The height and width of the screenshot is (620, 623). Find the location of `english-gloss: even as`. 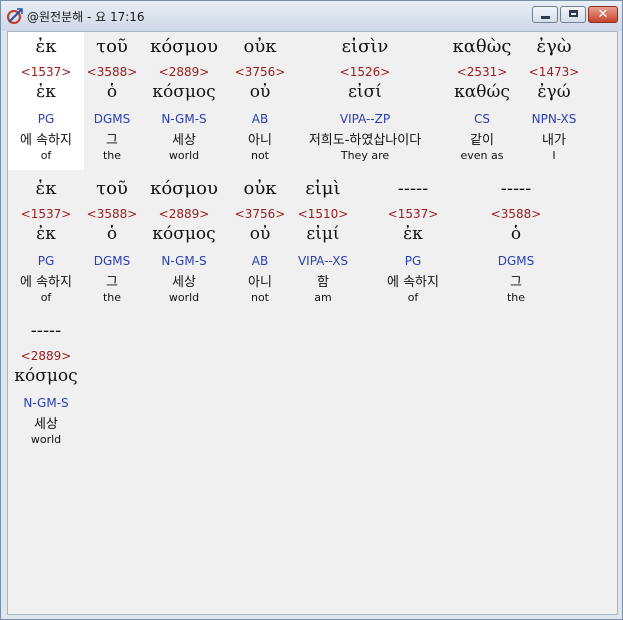

english-gloss: even as is located at coordinates (482, 155).